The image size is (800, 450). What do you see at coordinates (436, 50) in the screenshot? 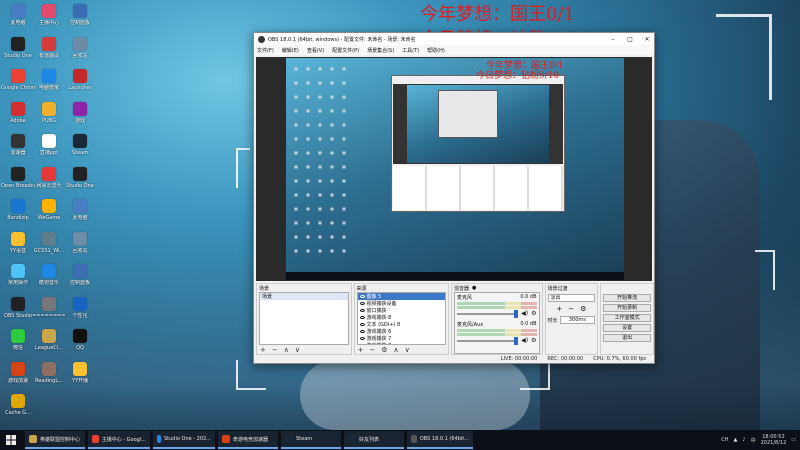
I see `menu-item: 帮助(H)` at bounding box center [436, 50].